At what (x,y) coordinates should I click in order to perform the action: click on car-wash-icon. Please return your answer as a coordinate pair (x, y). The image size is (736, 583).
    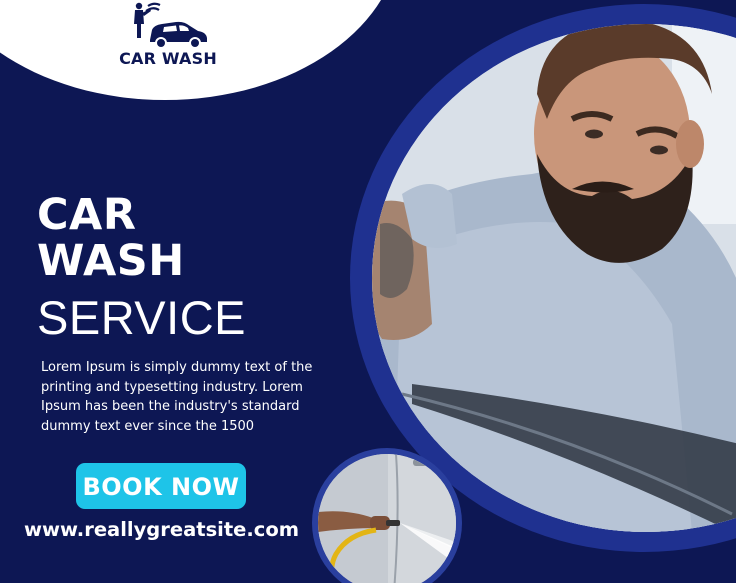
    Looking at the image, I should click on (170, 25).